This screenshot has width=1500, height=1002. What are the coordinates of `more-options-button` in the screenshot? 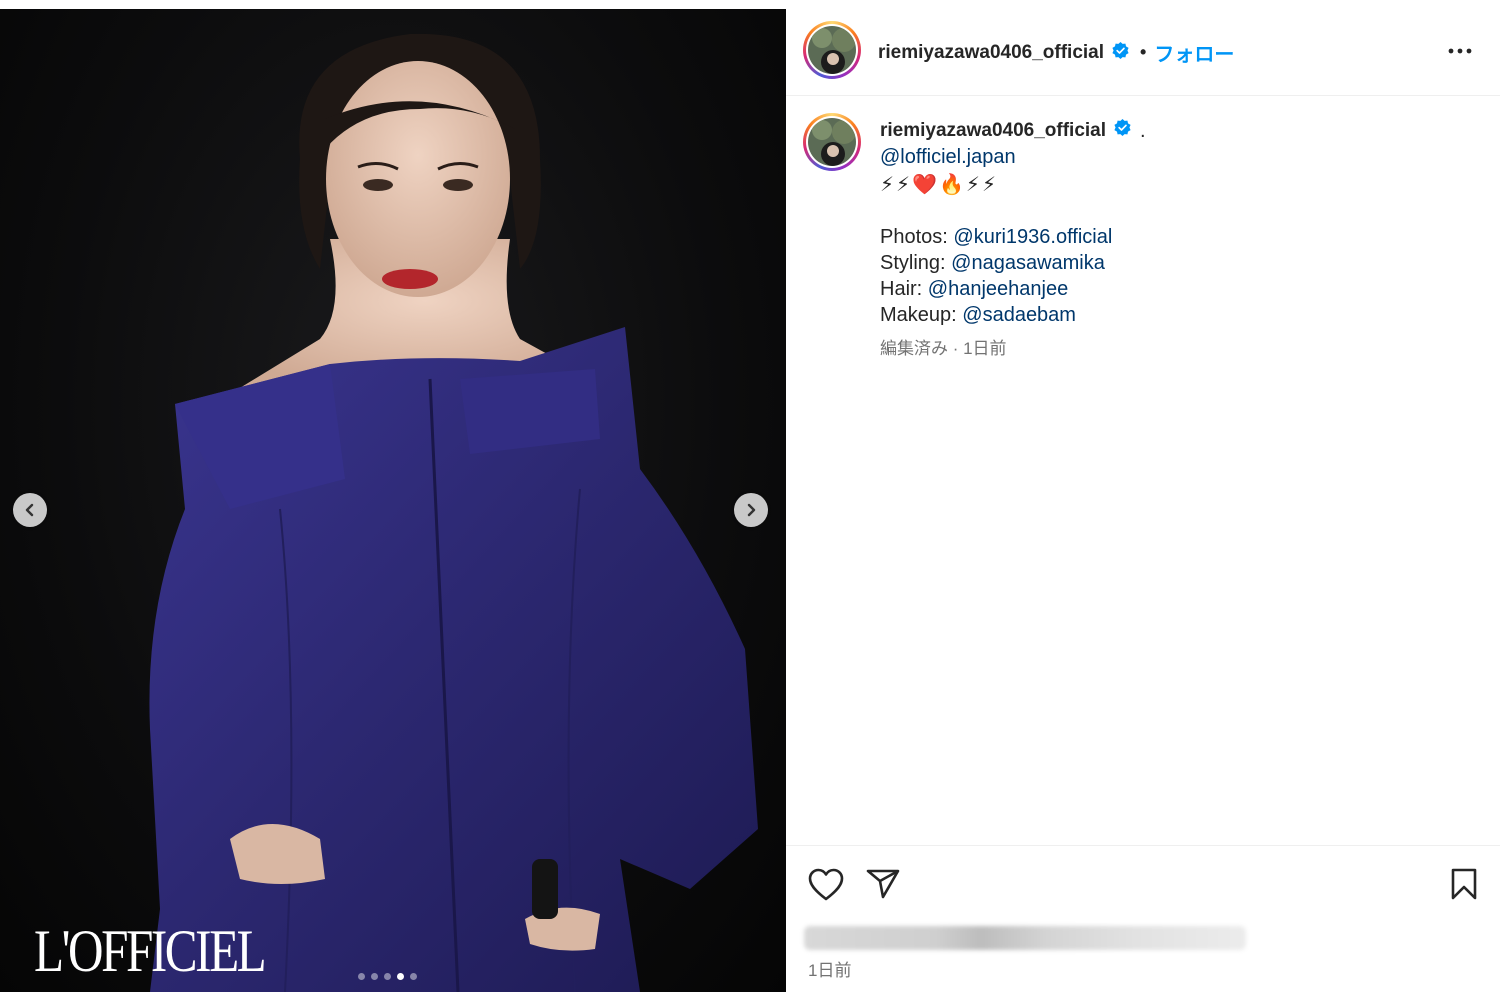 It's located at (1460, 51).